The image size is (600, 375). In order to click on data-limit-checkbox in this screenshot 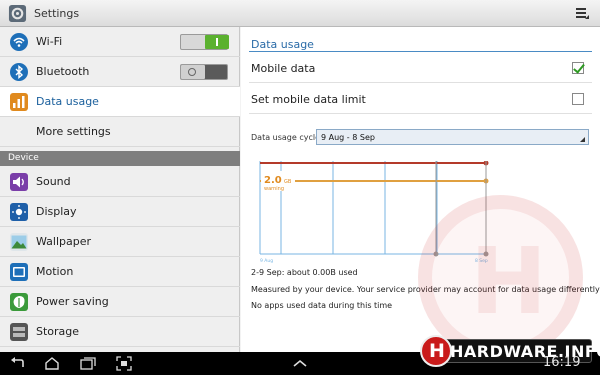, I will do `click(578, 99)`.